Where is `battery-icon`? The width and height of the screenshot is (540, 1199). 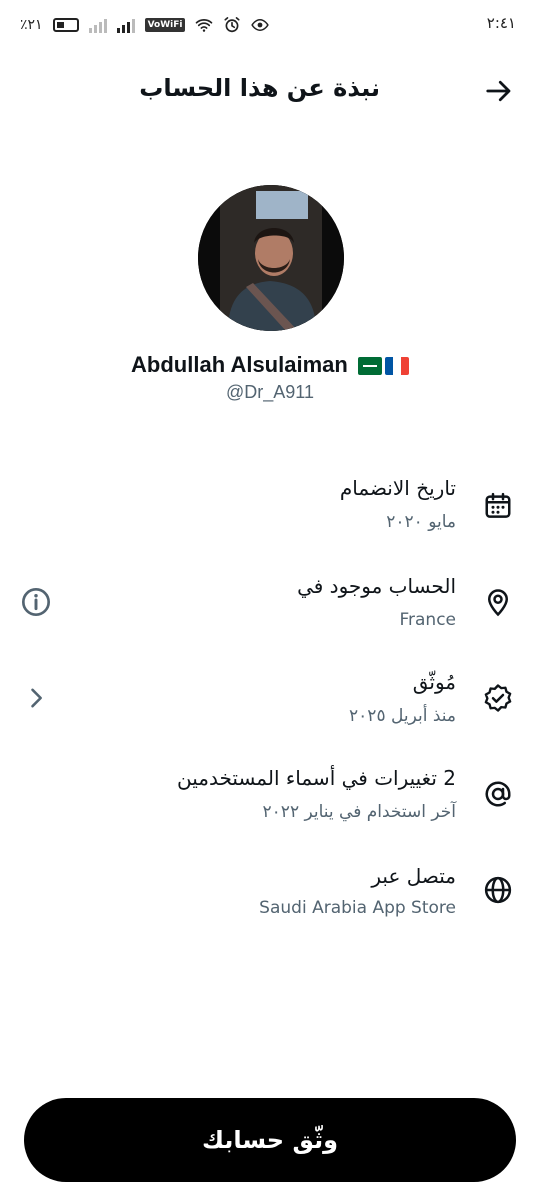 battery-icon is located at coordinates (65, 25).